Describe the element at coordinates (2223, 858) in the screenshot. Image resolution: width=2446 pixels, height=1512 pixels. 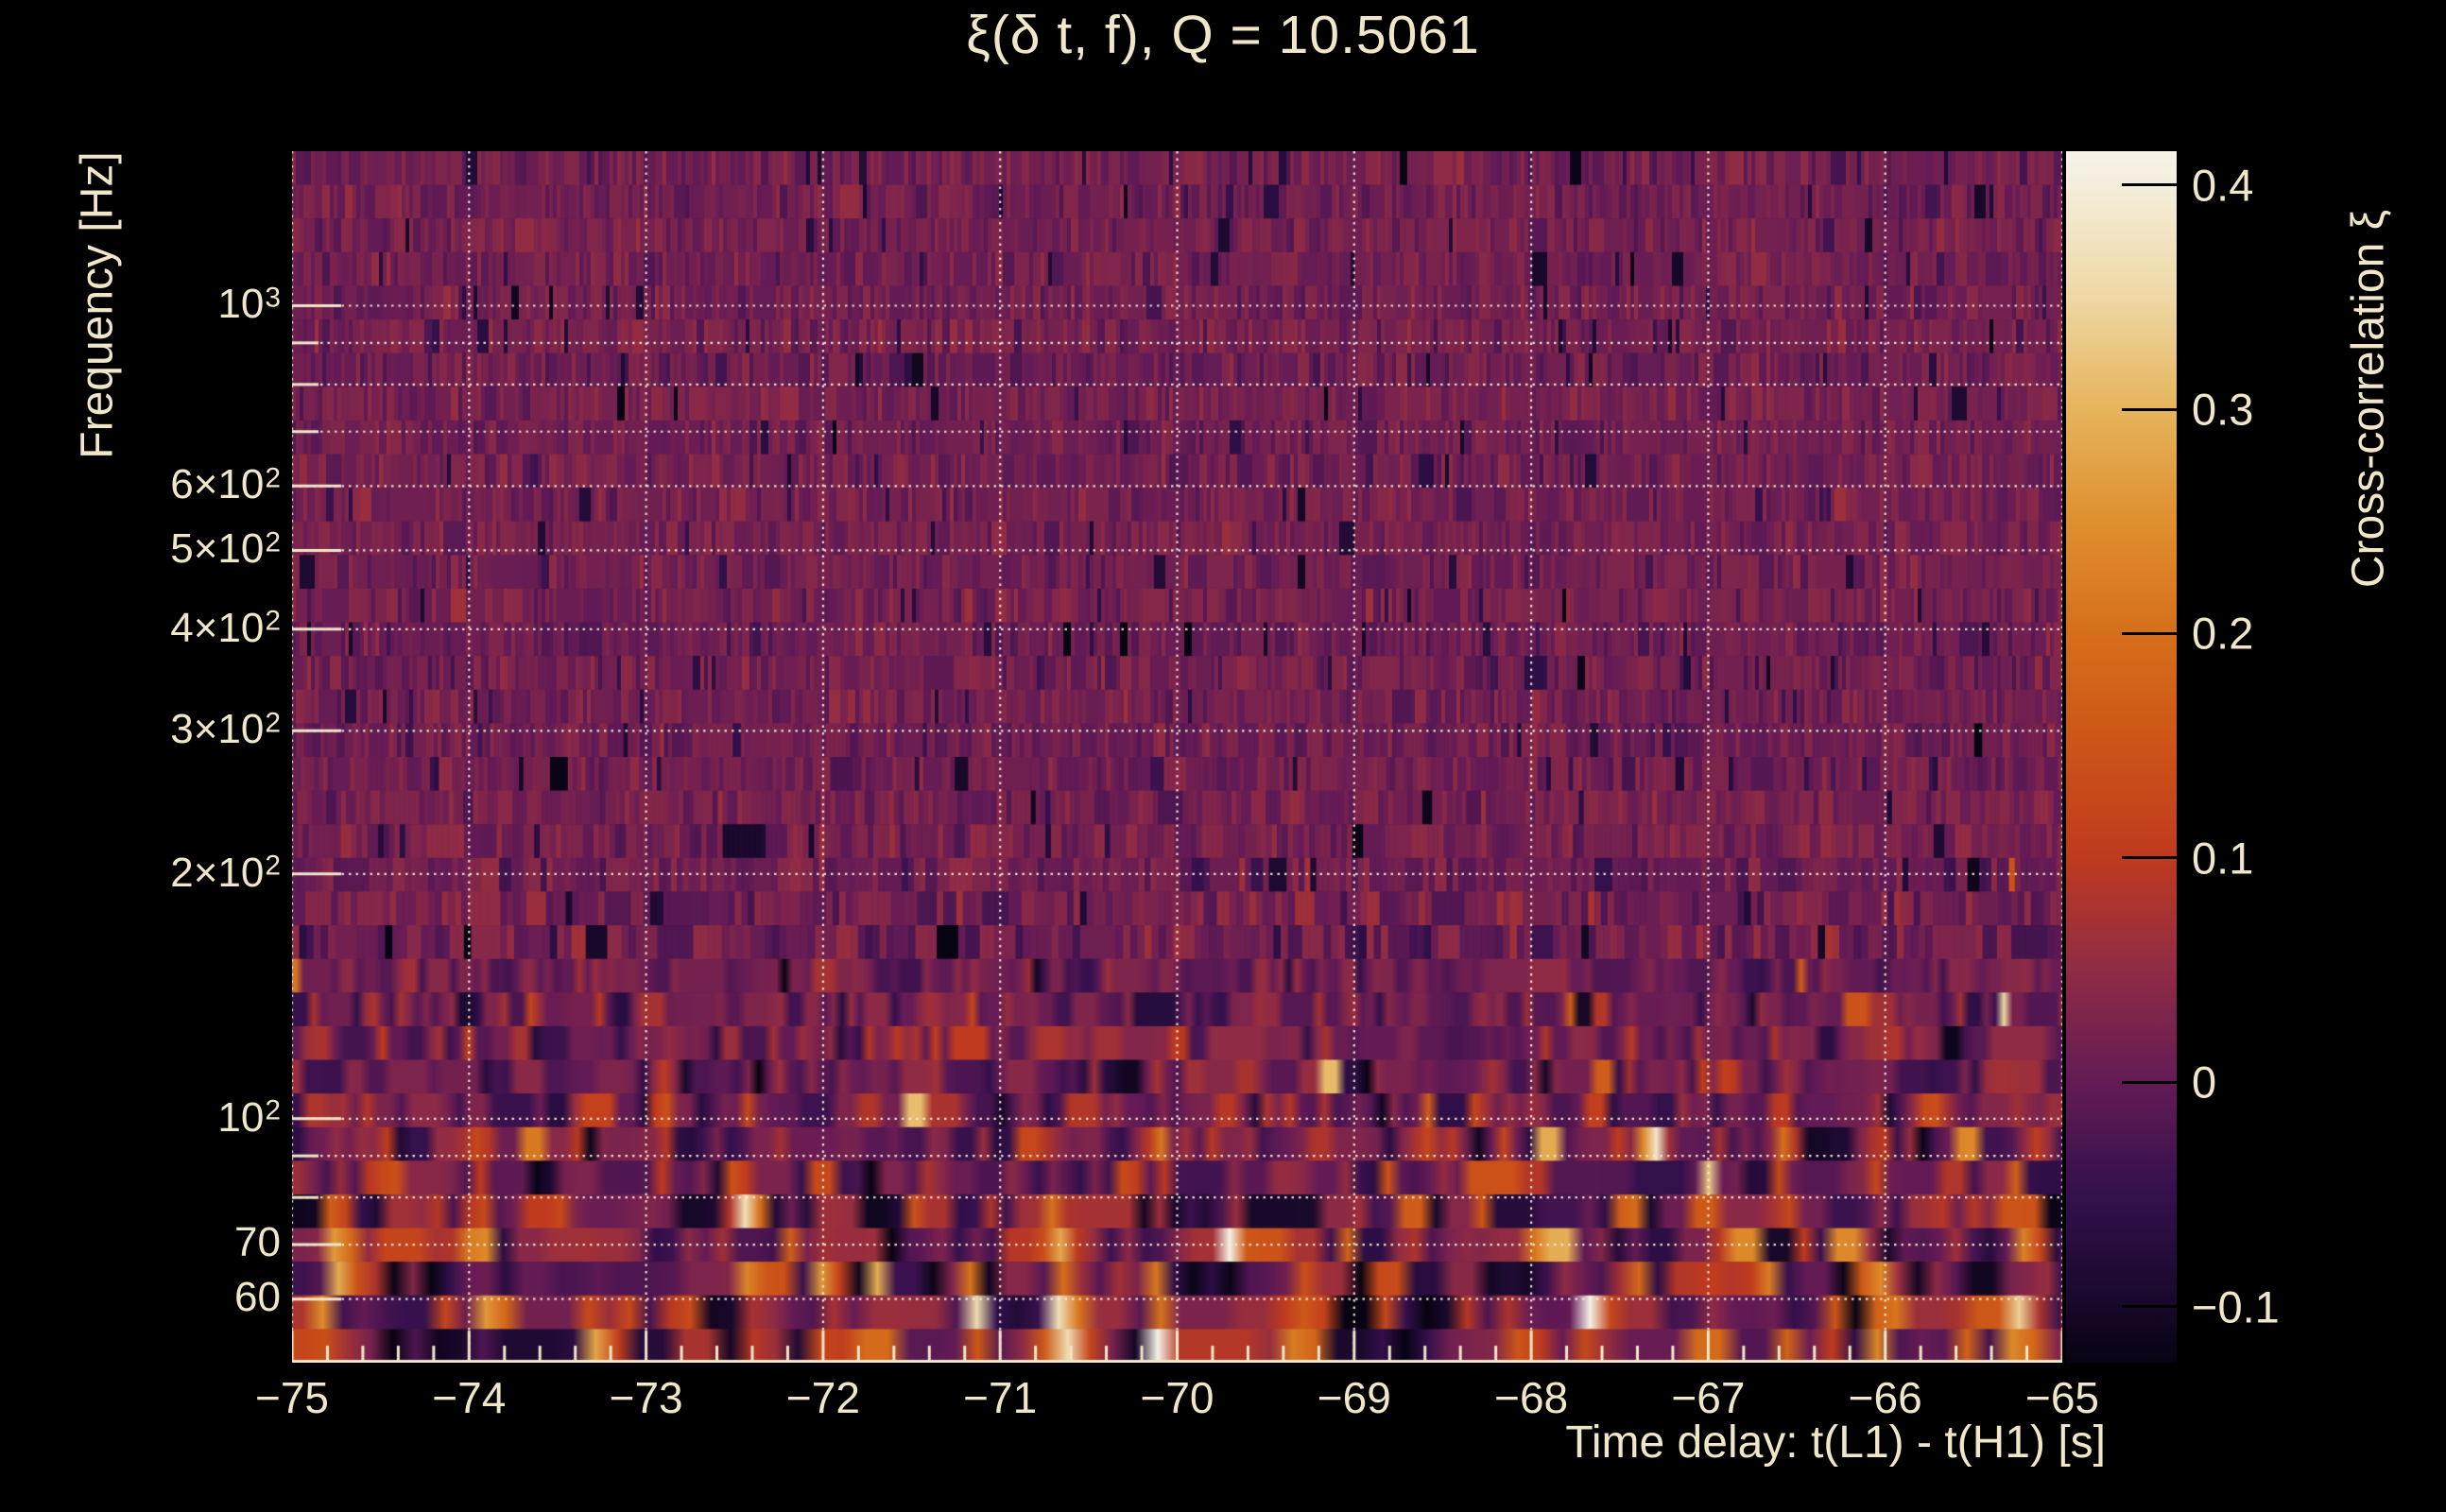
I see `colorbar-tick-label: 0.1` at that location.